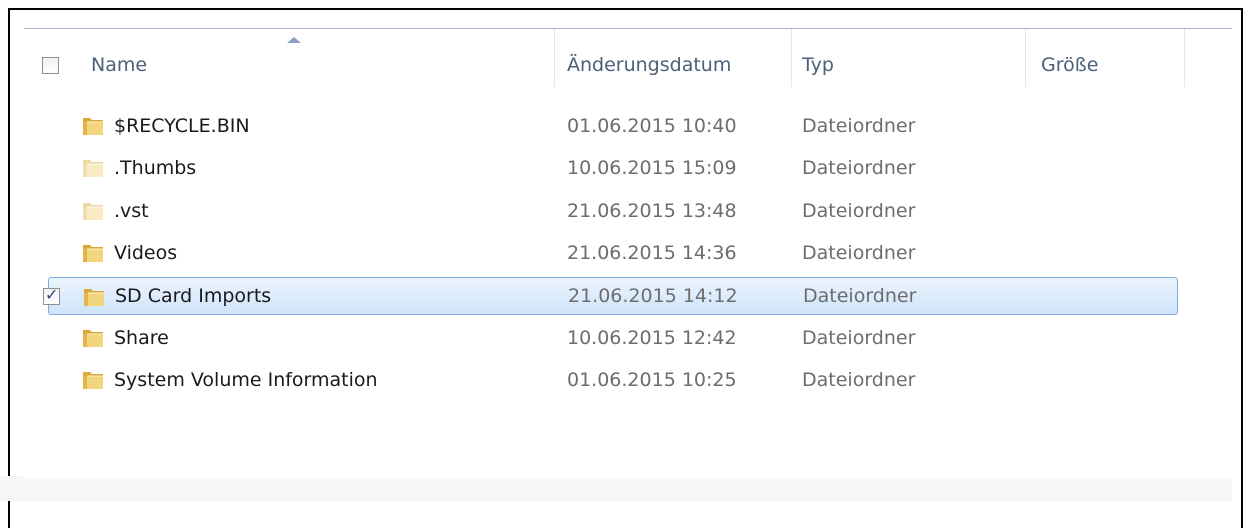 This screenshot has height=528, width=1254. What do you see at coordinates (146, 253) in the screenshot?
I see `cell-name: Videos` at bounding box center [146, 253].